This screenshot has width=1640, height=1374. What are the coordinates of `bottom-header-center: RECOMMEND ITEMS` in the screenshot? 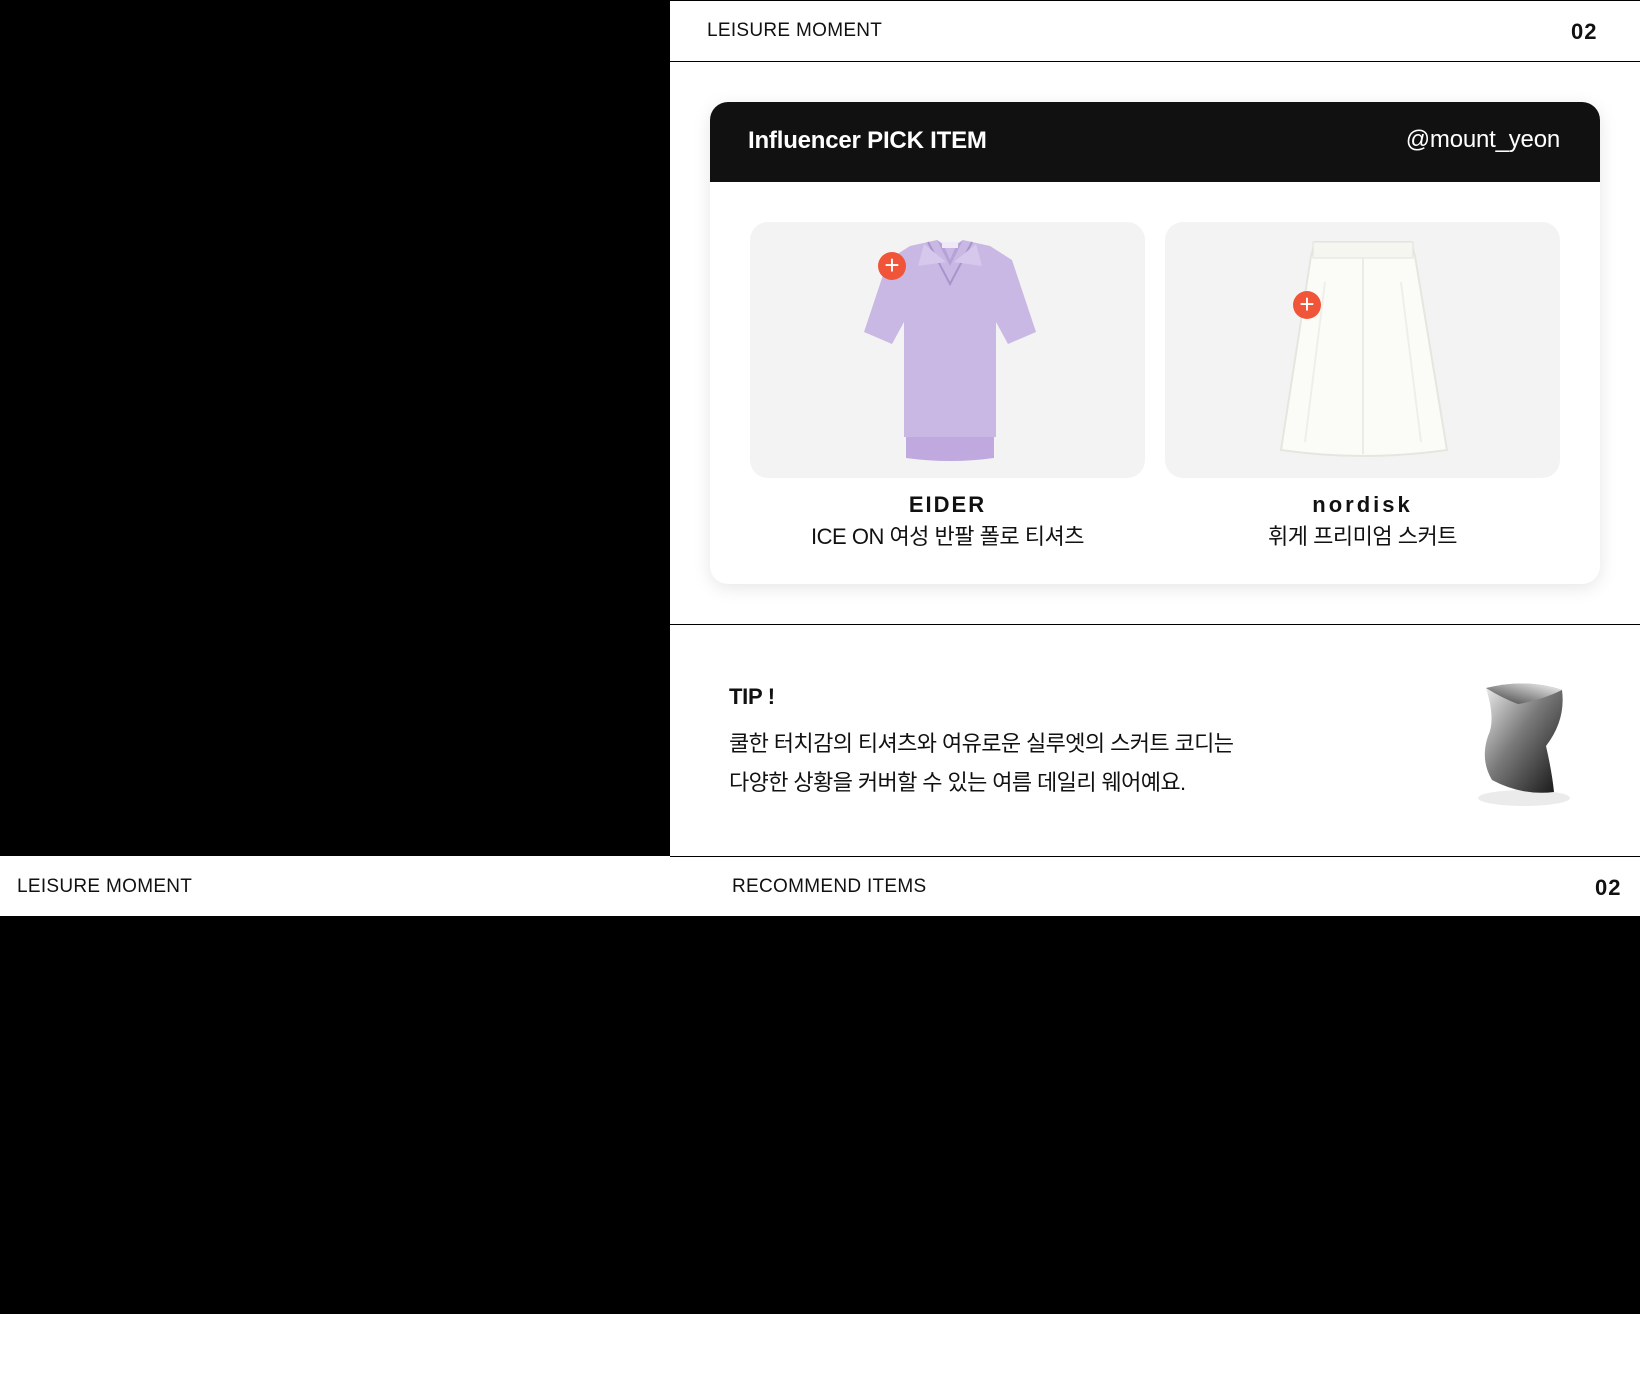 It's located at (829, 886).